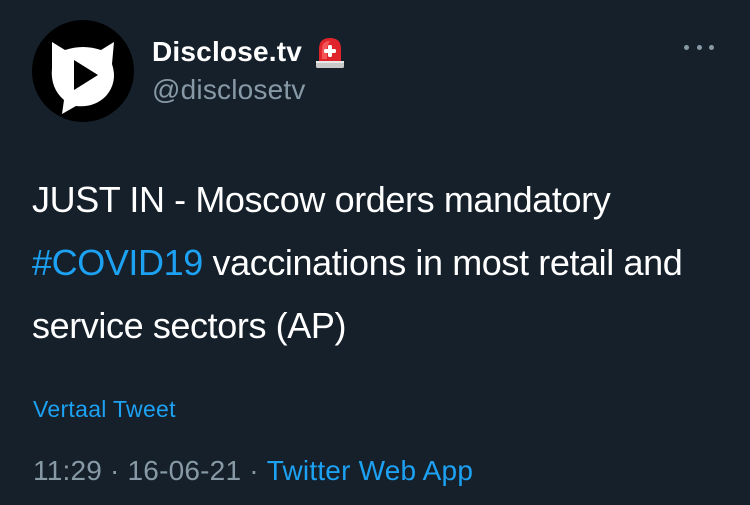 The image size is (750, 505). What do you see at coordinates (249, 90) in the screenshot?
I see `user-handle: @disclosetv` at bounding box center [249, 90].